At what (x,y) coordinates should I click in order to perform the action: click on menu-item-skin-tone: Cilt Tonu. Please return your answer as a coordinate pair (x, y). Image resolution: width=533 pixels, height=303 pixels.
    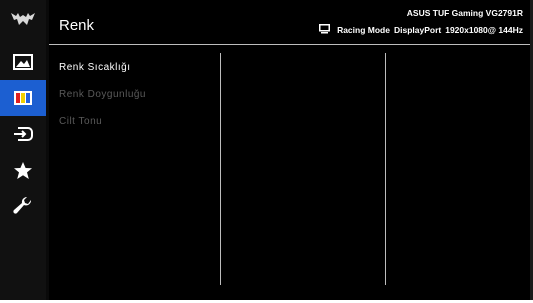
    Looking at the image, I should click on (102, 127).